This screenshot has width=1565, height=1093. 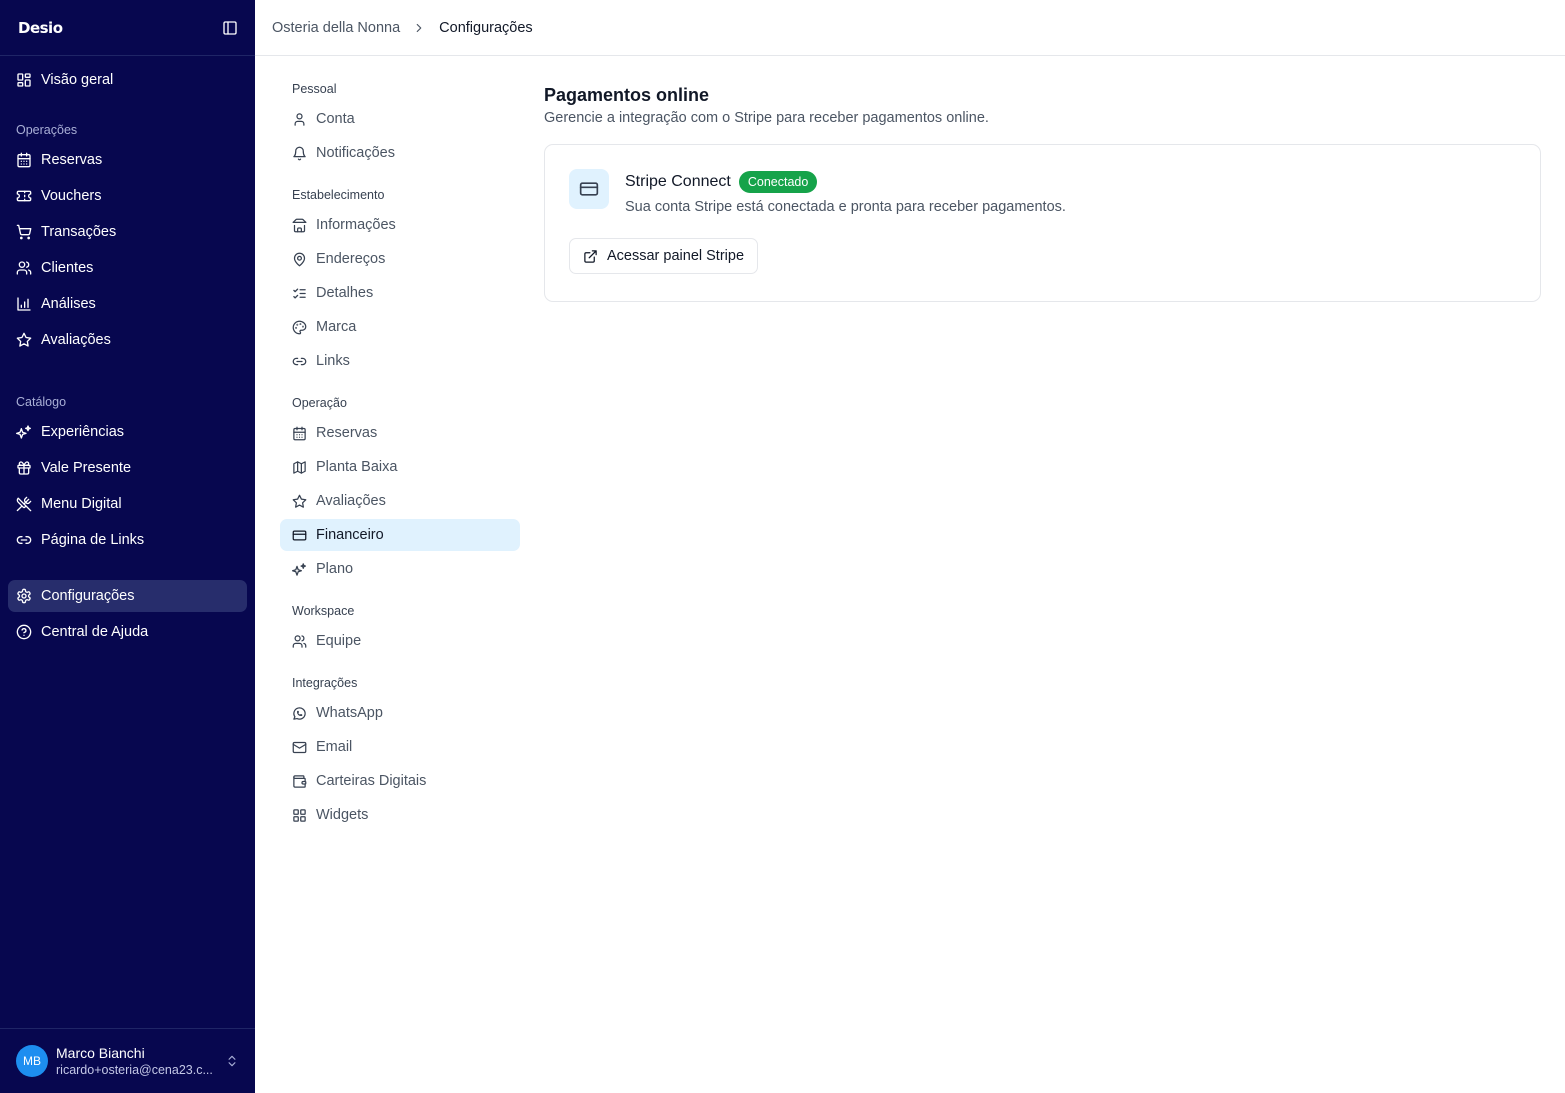 I want to click on settings-item-informacoes: Informações, so click(x=400, y=225).